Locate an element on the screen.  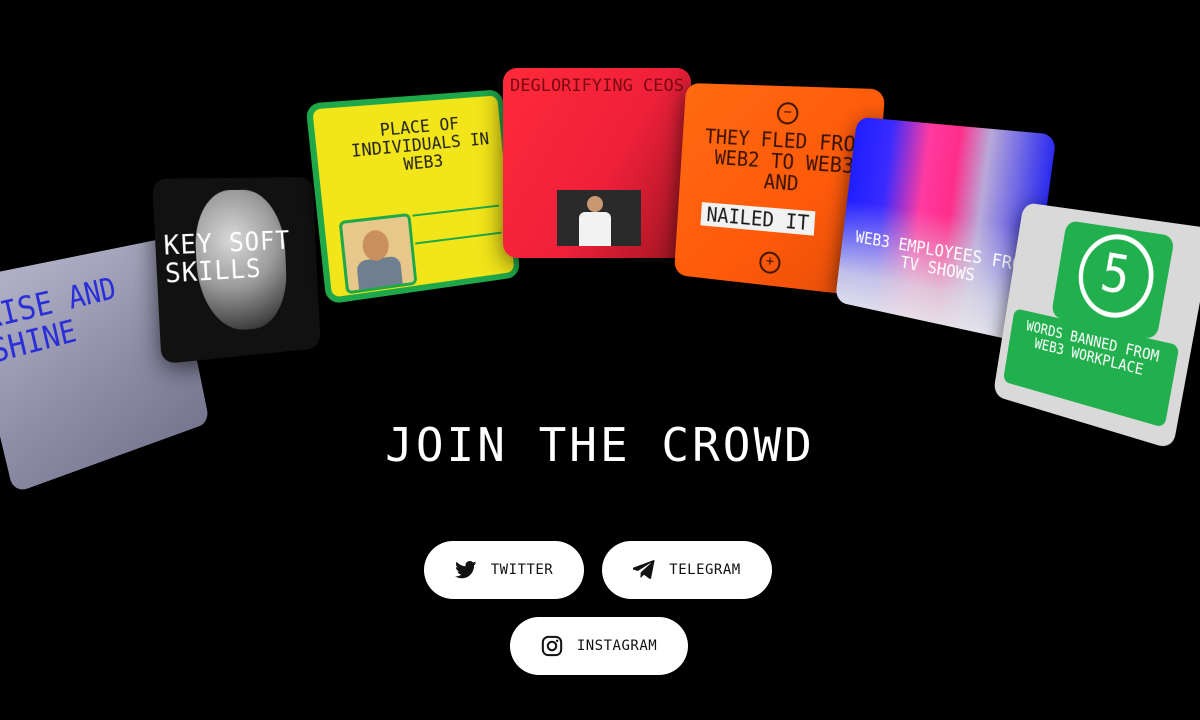
instagram-button: INSTAGRAM is located at coordinates (599, 646).